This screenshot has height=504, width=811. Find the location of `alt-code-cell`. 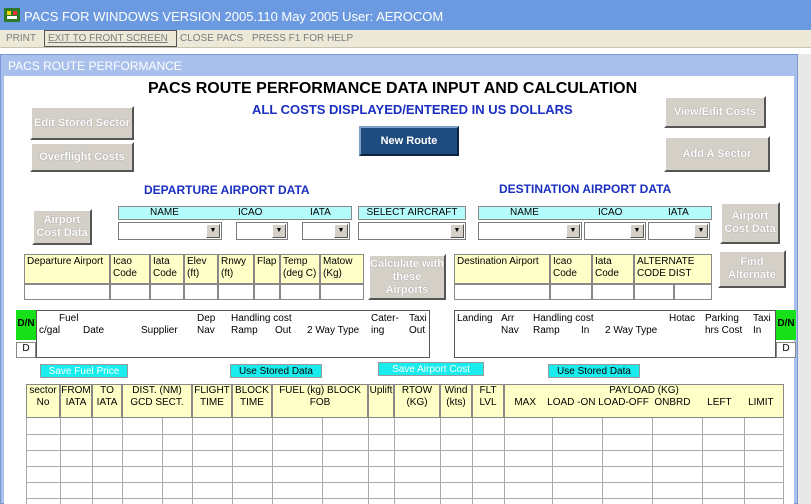

alt-code-cell is located at coordinates (654, 292).